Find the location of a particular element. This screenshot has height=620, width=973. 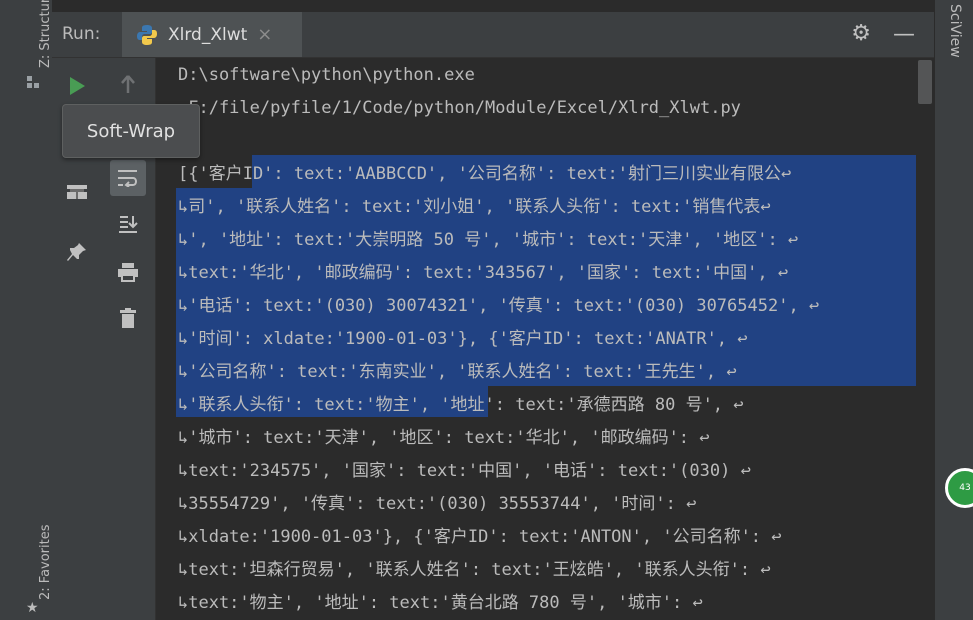

arrow-up-icon is located at coordinates (128, 84).